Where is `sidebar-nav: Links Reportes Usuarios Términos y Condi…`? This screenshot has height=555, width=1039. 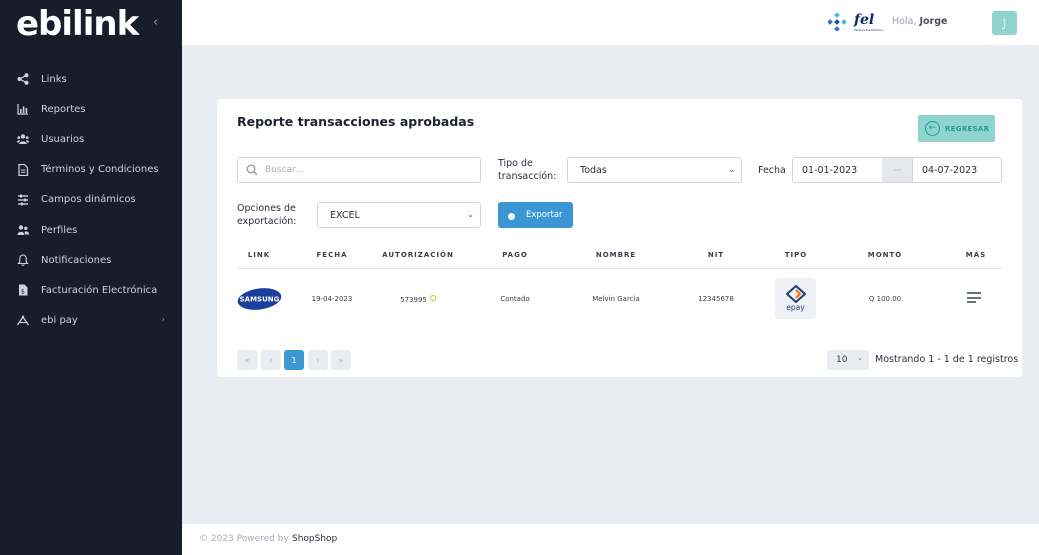
sidebar-nav: Links Reportes Usuarios Términos y Condi… is located at coordinates (91, 200).